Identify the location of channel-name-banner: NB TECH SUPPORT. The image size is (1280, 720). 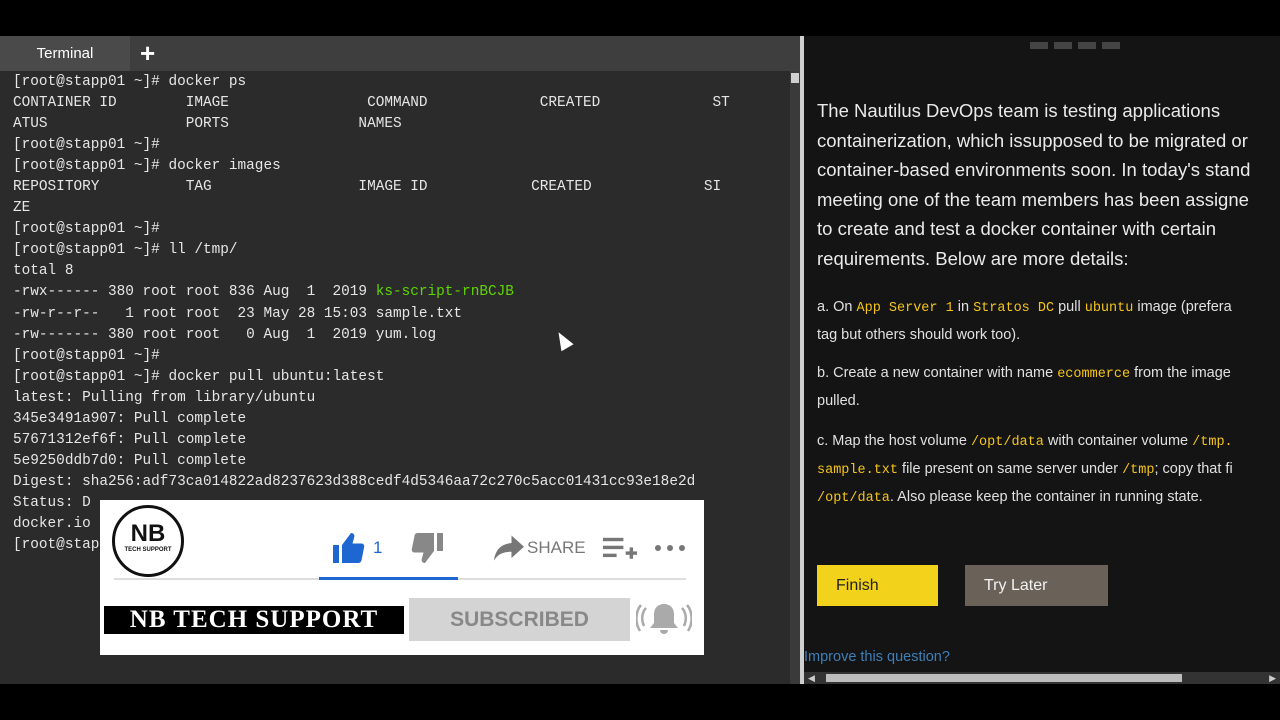
(254, 620).